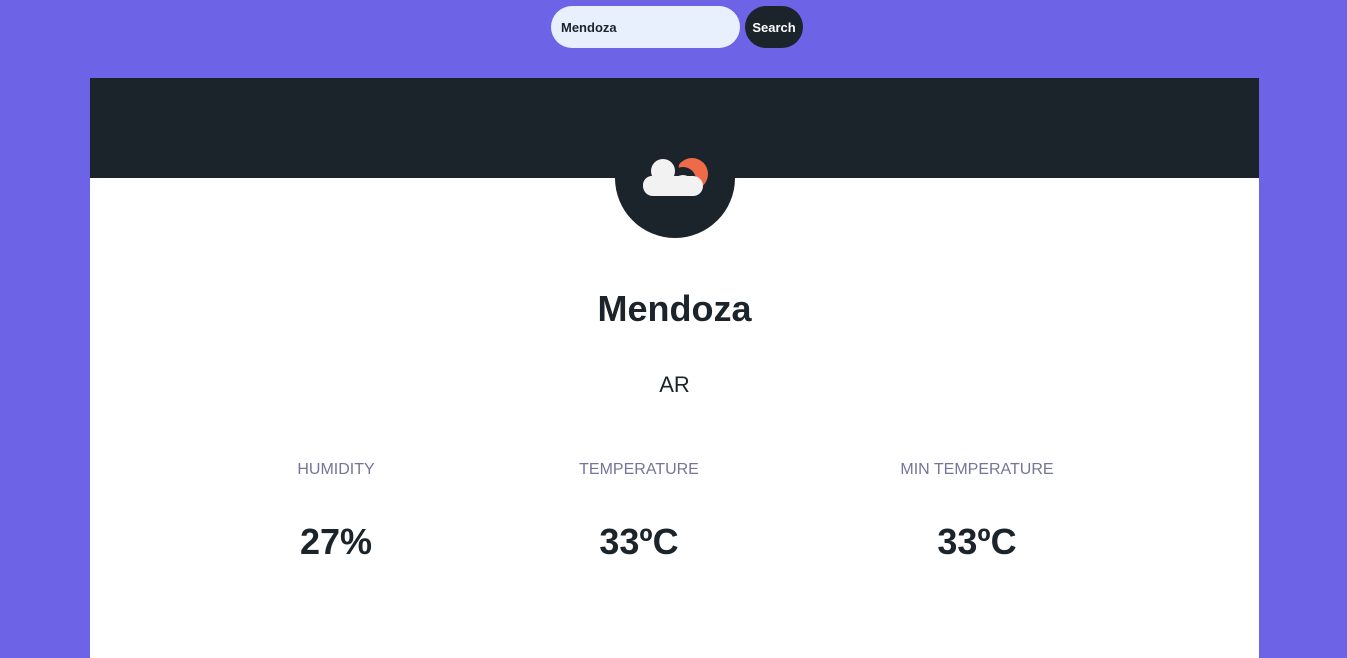 The width and height of the screenshot is (1347, 658). I want to click on min-temperature-label: MIN TEMPERATURE, so click(977, 469).